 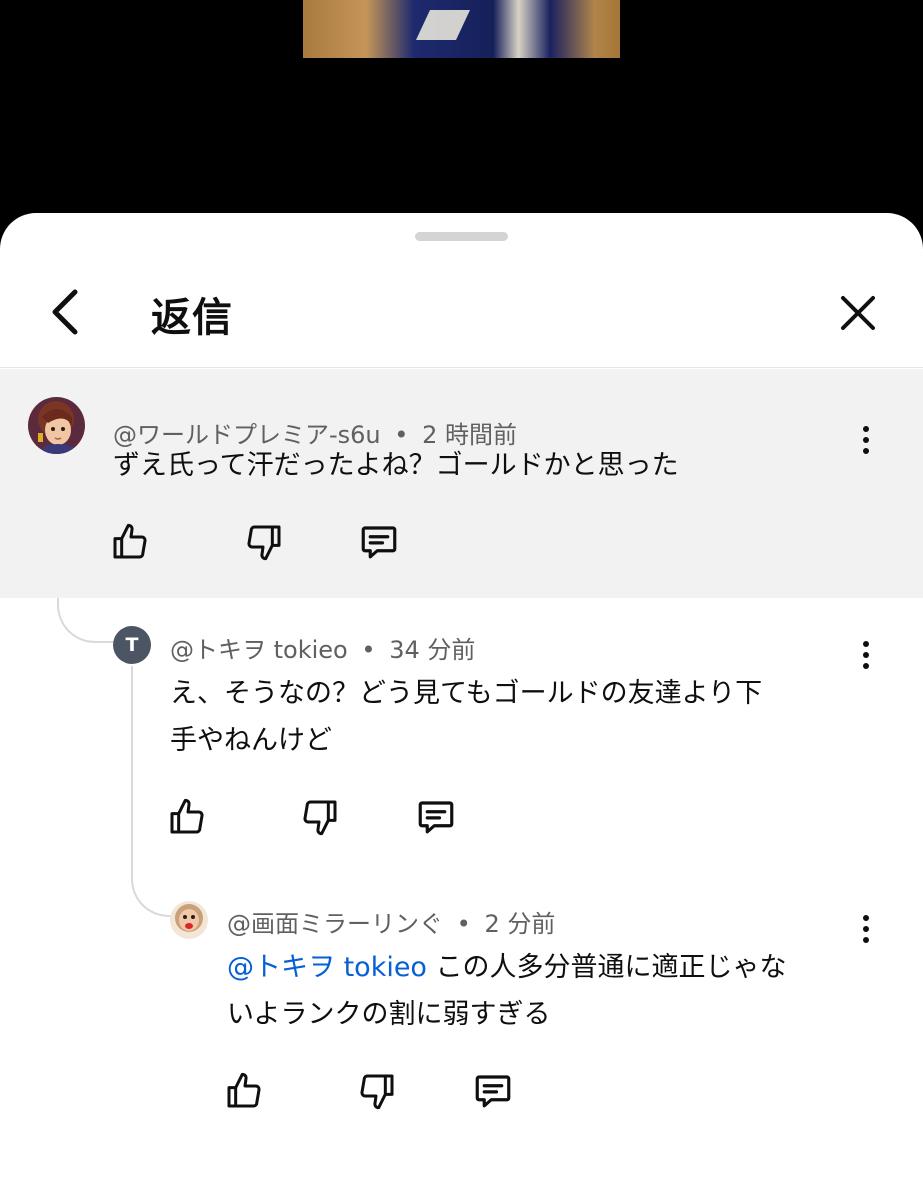 What do you see at coordinates (389, 1014) in the screenshot?
I see `comment-text-line: いよランクの割に弱すぎる` at bounding box center [389, 1014].